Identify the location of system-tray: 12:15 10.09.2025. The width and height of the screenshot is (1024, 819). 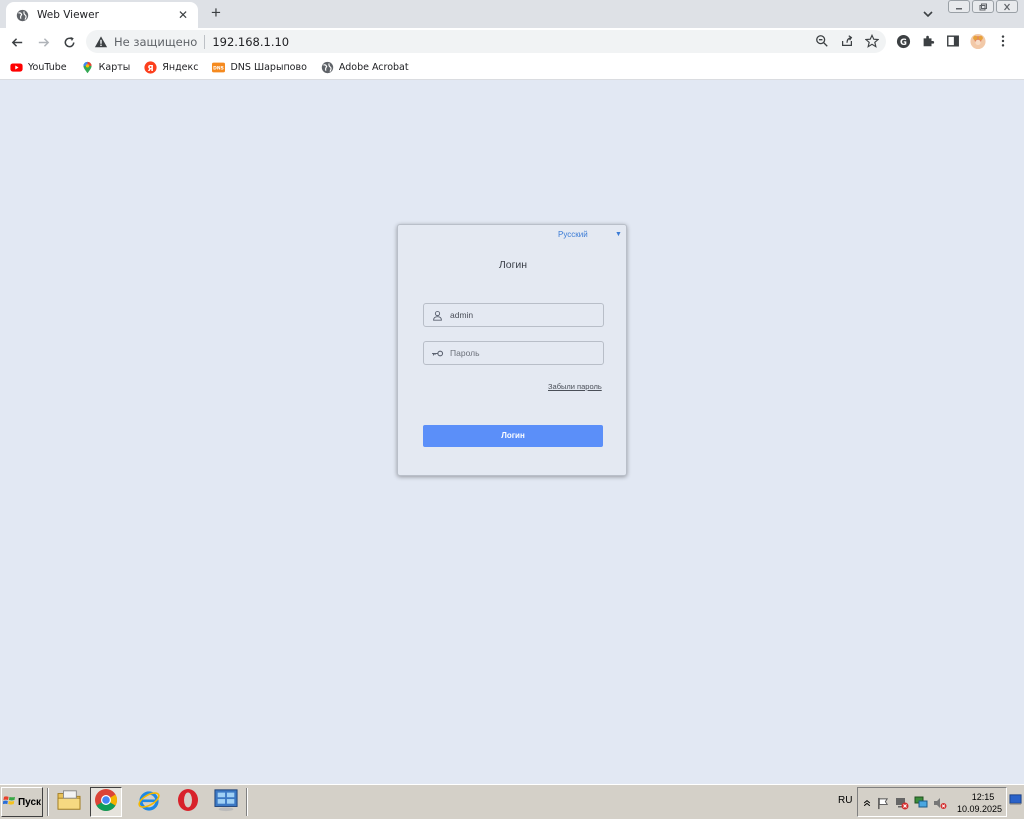
(932, 802).